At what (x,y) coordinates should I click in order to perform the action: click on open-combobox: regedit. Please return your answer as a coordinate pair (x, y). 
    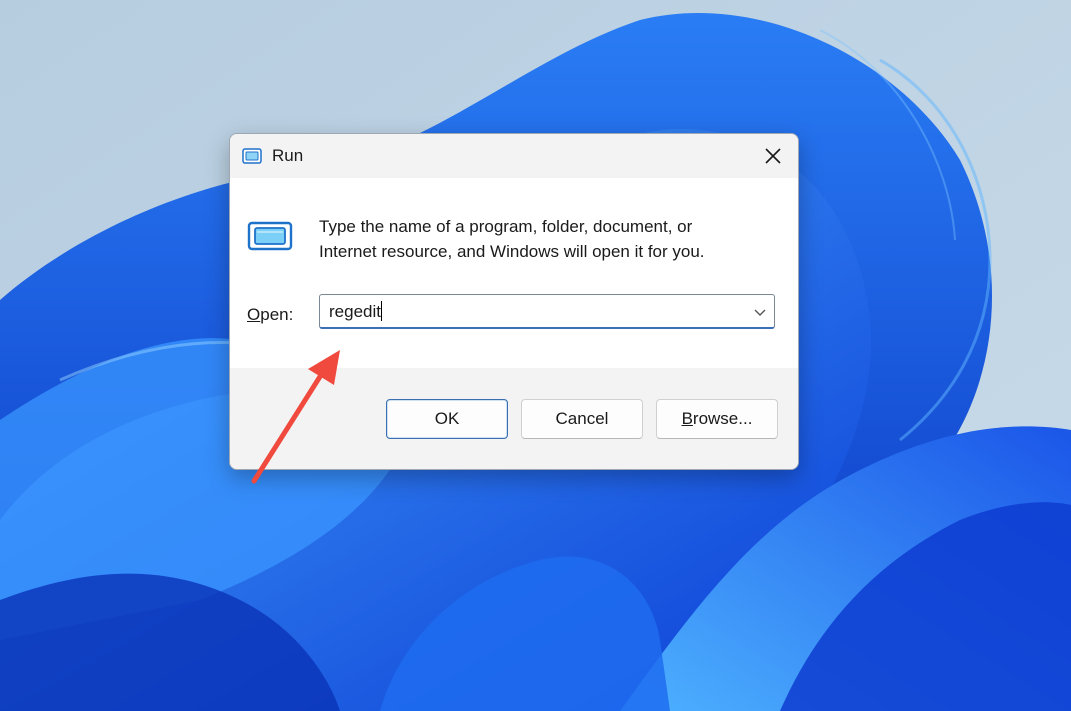
    Looking at the image, I should click on (547, 311).